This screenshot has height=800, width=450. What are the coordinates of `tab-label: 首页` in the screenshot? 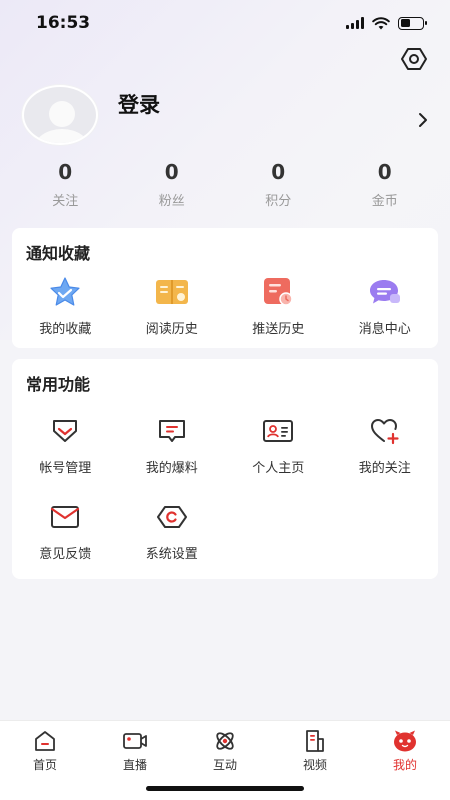 It's located at (44, 765).